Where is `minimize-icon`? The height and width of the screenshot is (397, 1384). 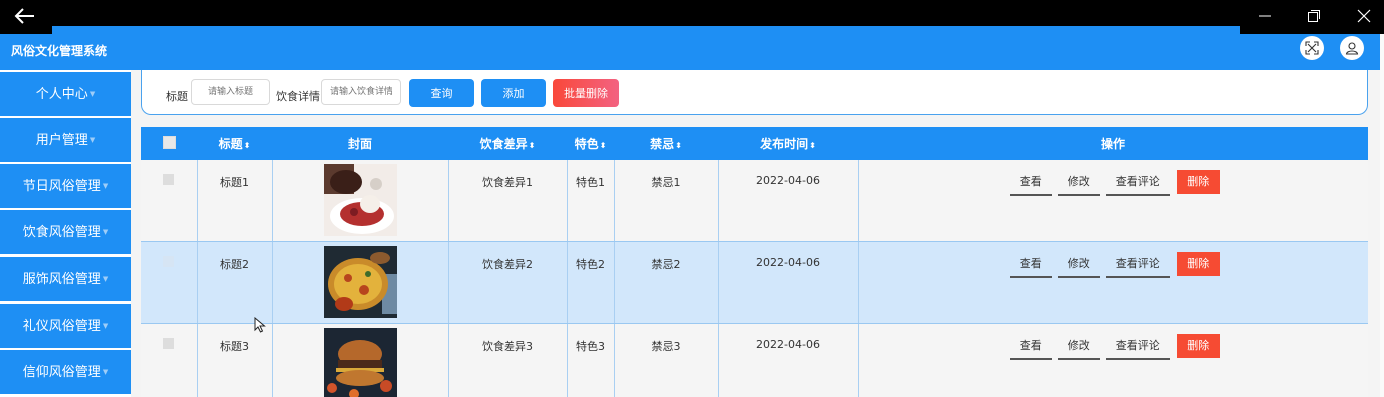 minimize-icon is located at coordinates (1265, 16).